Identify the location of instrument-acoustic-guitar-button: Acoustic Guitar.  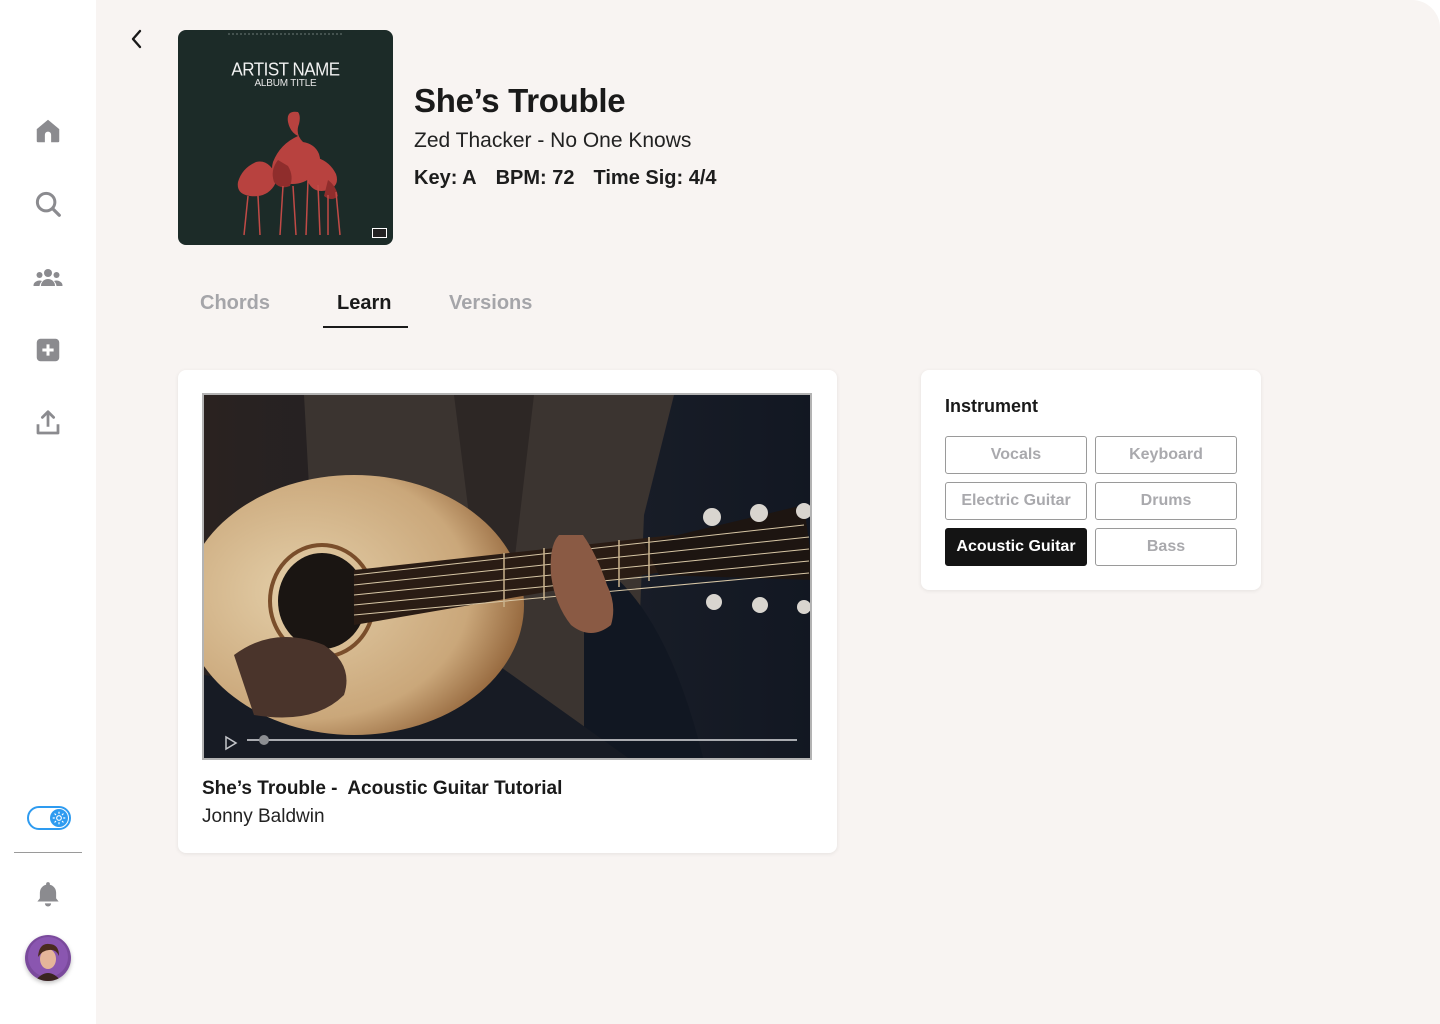
(1016, 547).